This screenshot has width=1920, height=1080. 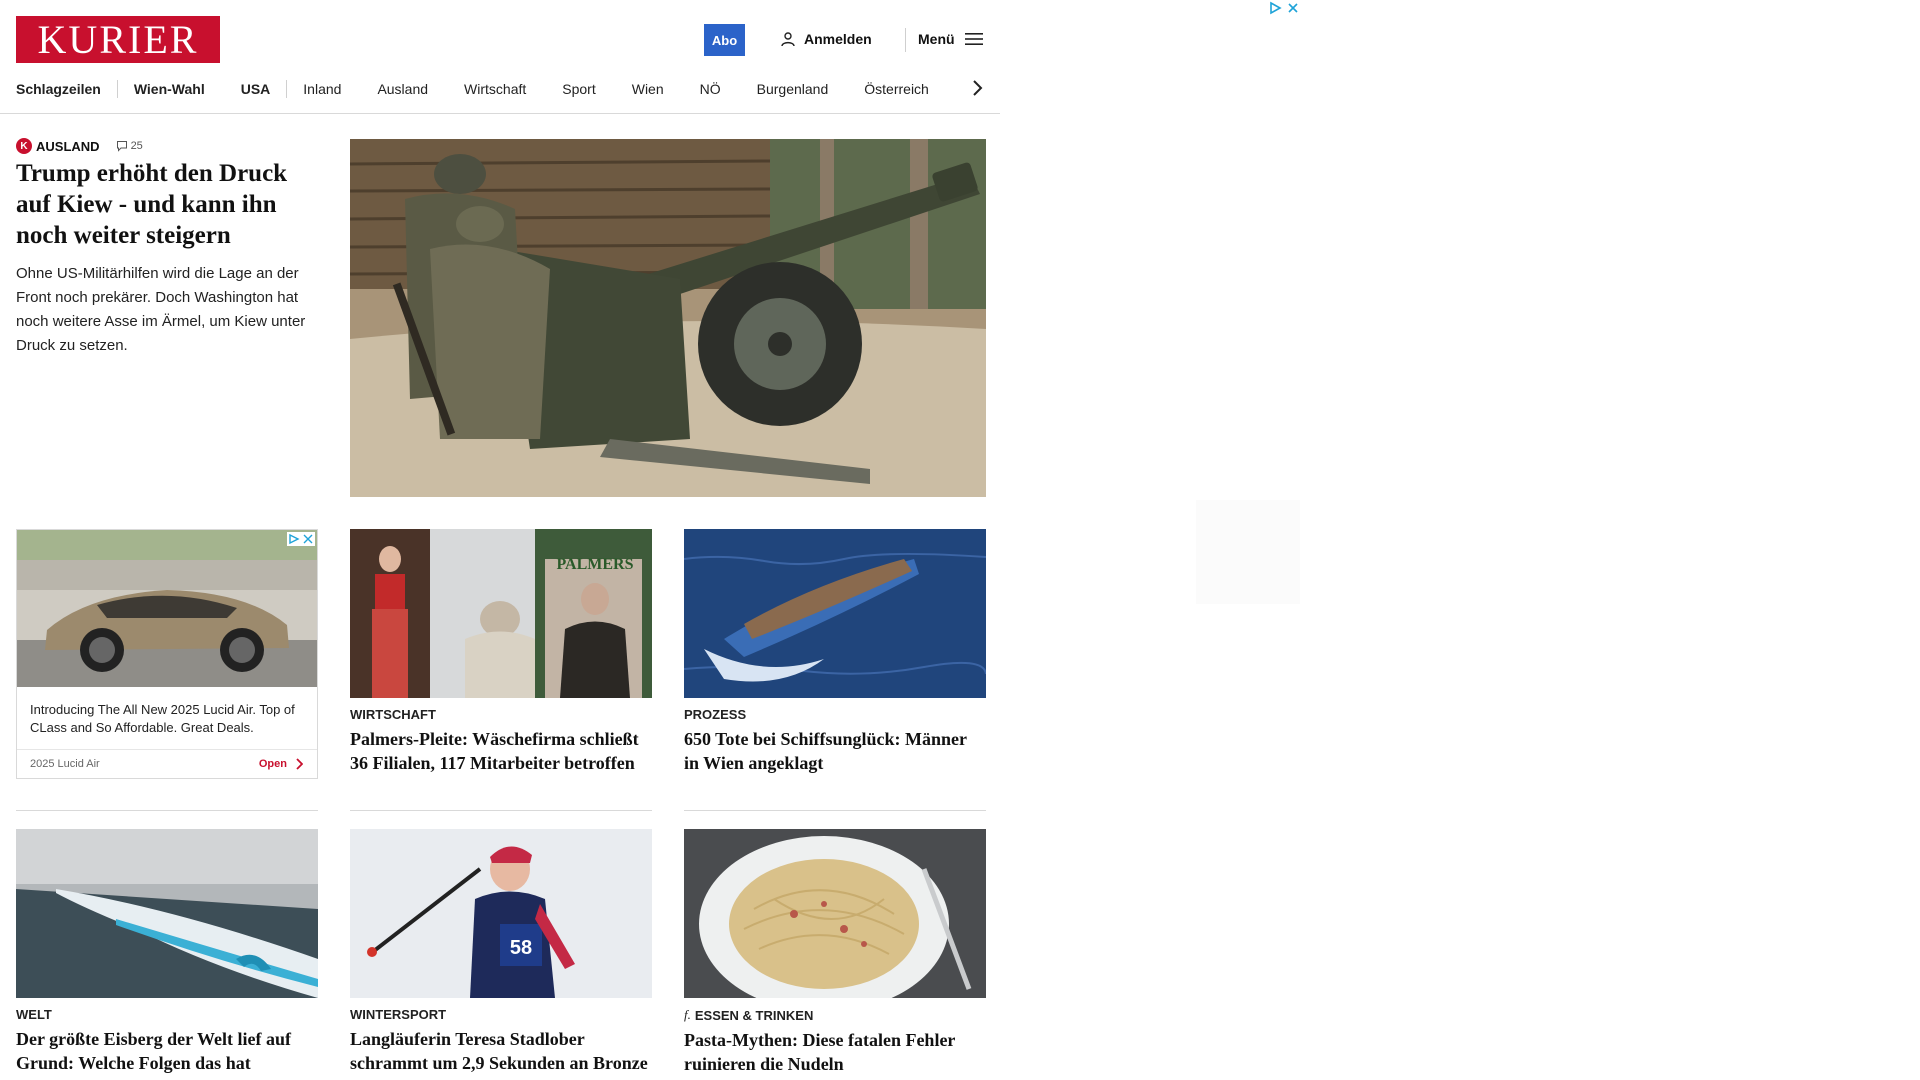 I want to click on menu-button: Menü, so click(x=950, y=39).